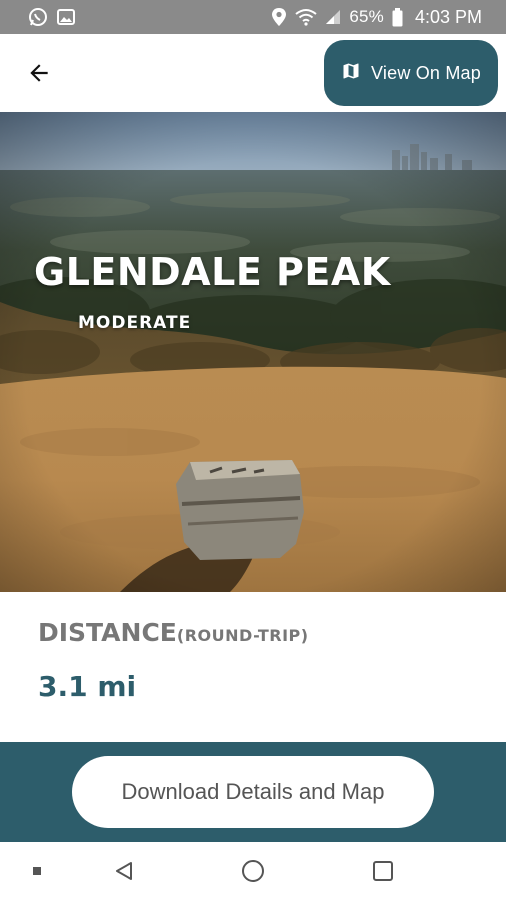 This screenshot has height=900, width=506. I want to click on map-icon, so click(351, 73).